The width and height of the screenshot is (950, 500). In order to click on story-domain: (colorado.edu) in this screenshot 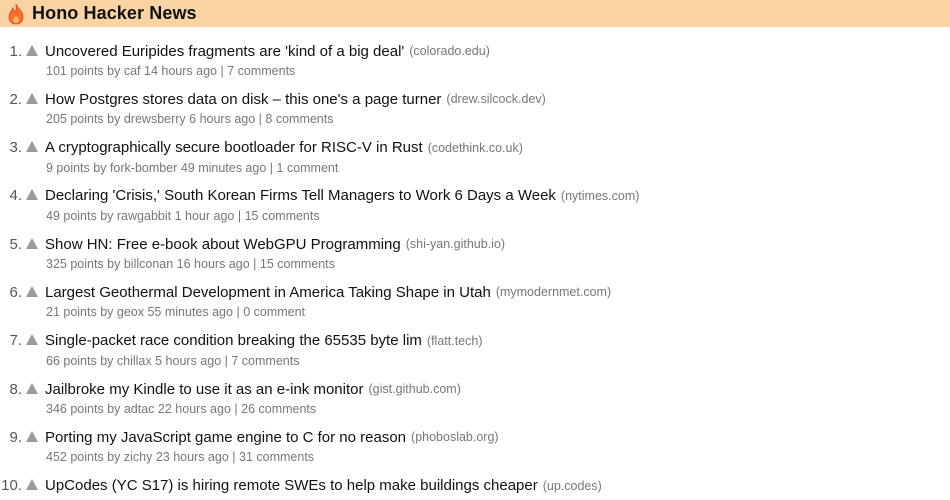, I will do `click(449, 51)`.